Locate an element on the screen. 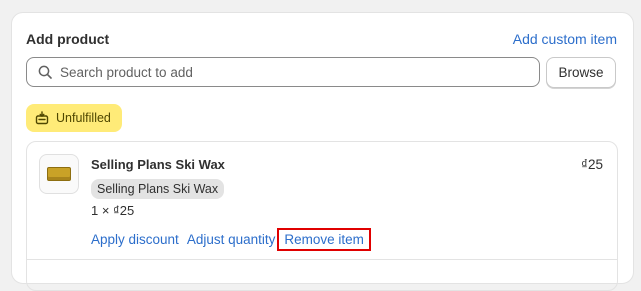 The height and width of the screenshot is (291, 641). search-icon is located at coordinates (45, 72).